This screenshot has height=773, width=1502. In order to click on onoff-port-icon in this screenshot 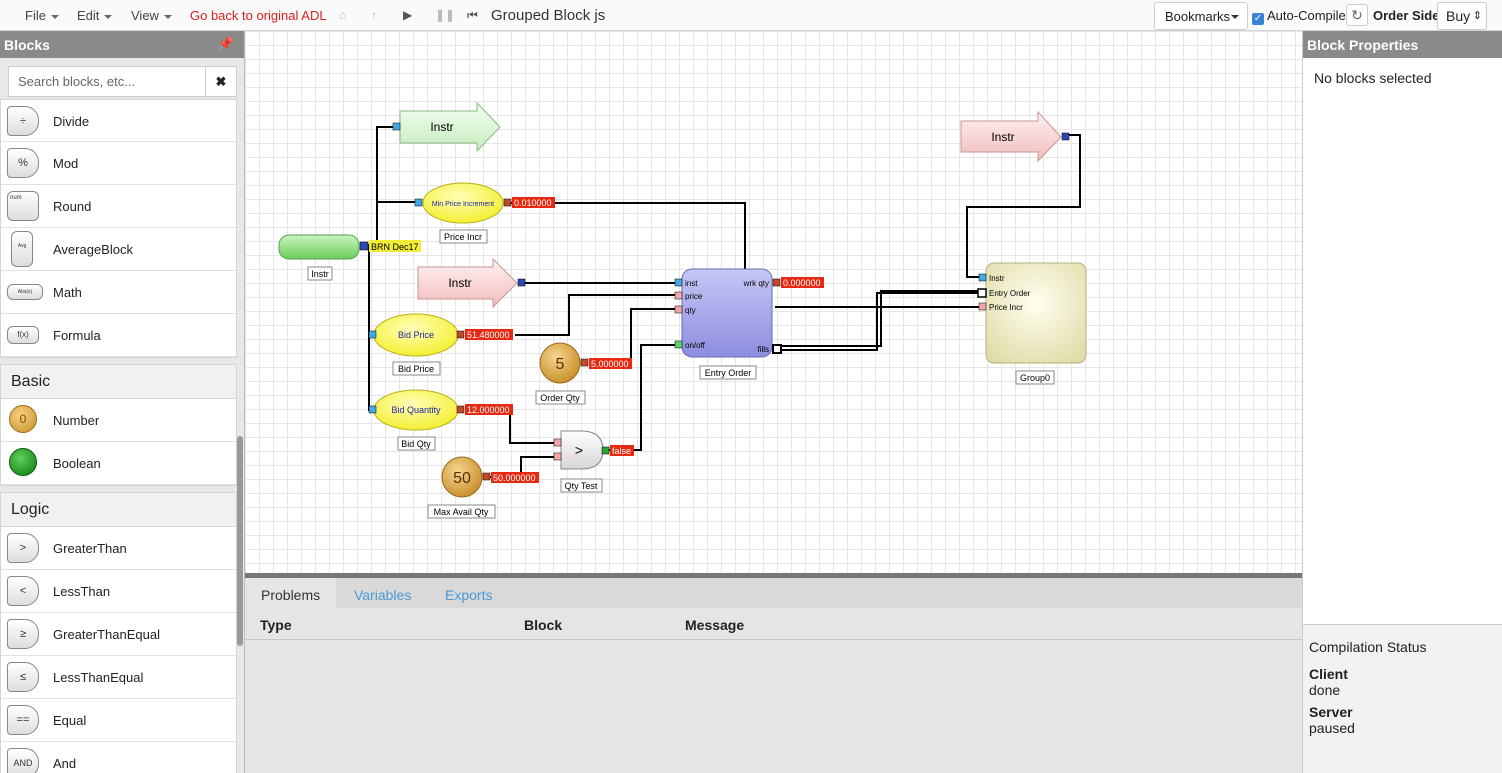, I will do `click(678, 344)`.